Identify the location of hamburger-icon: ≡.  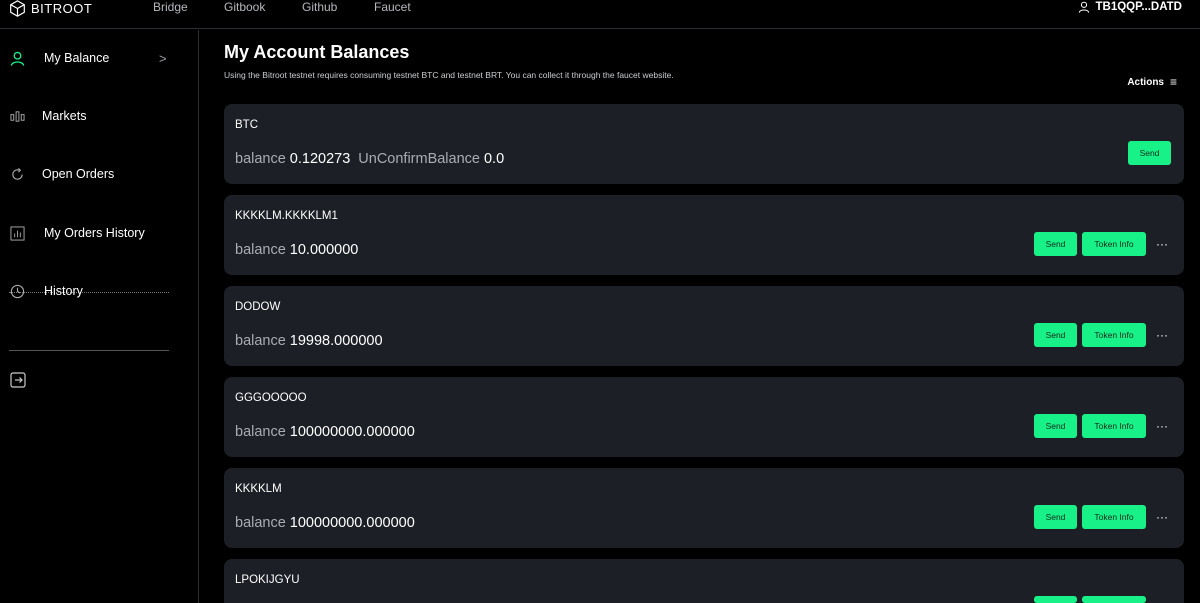
(1173, 82).